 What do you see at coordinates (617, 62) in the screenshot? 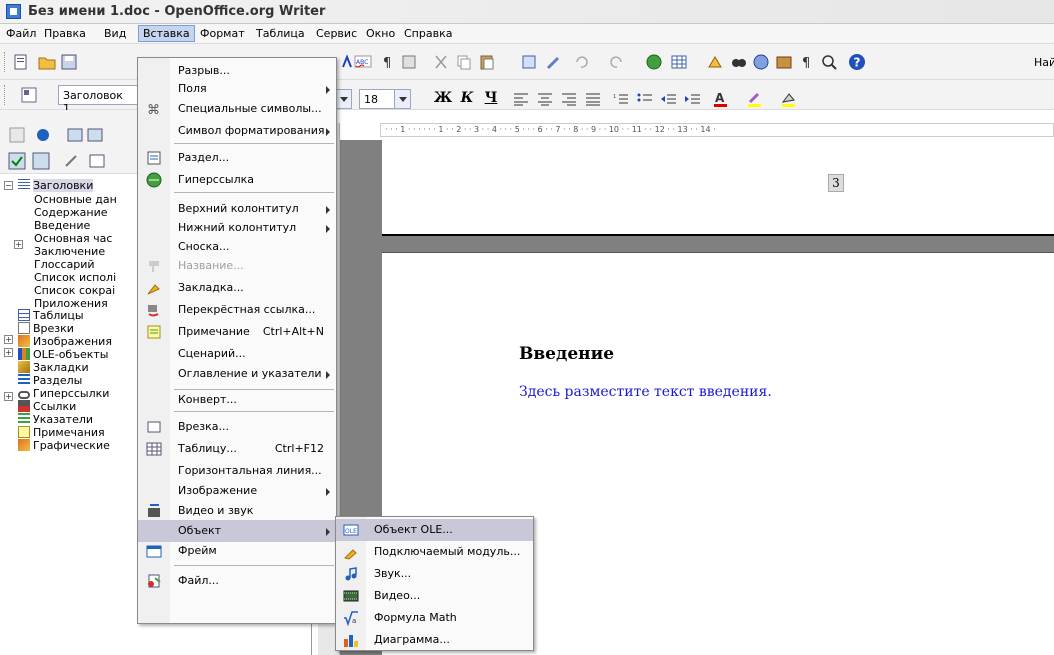
I see `redo-icon` at bounding box center [617, 62].